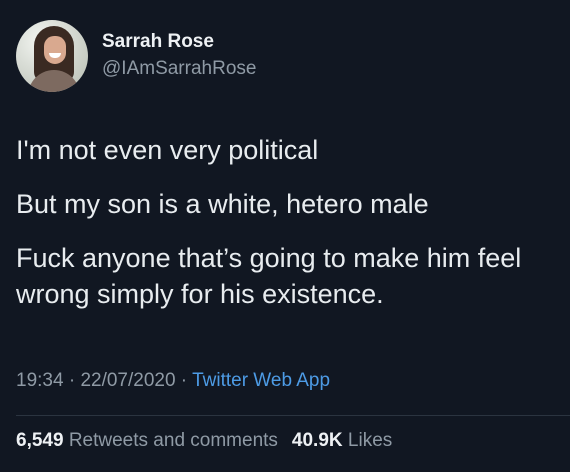  What do you see at coordinates (179, 56) in the screenshot?
I see `author-names: Sarrah Rose @IAmSarrahRose` at bounding box center [179, 56].